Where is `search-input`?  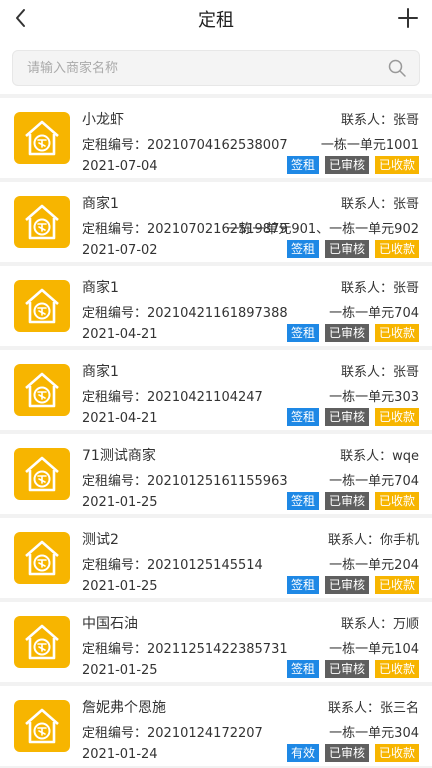 search-input is located at coordinates (206, 68).